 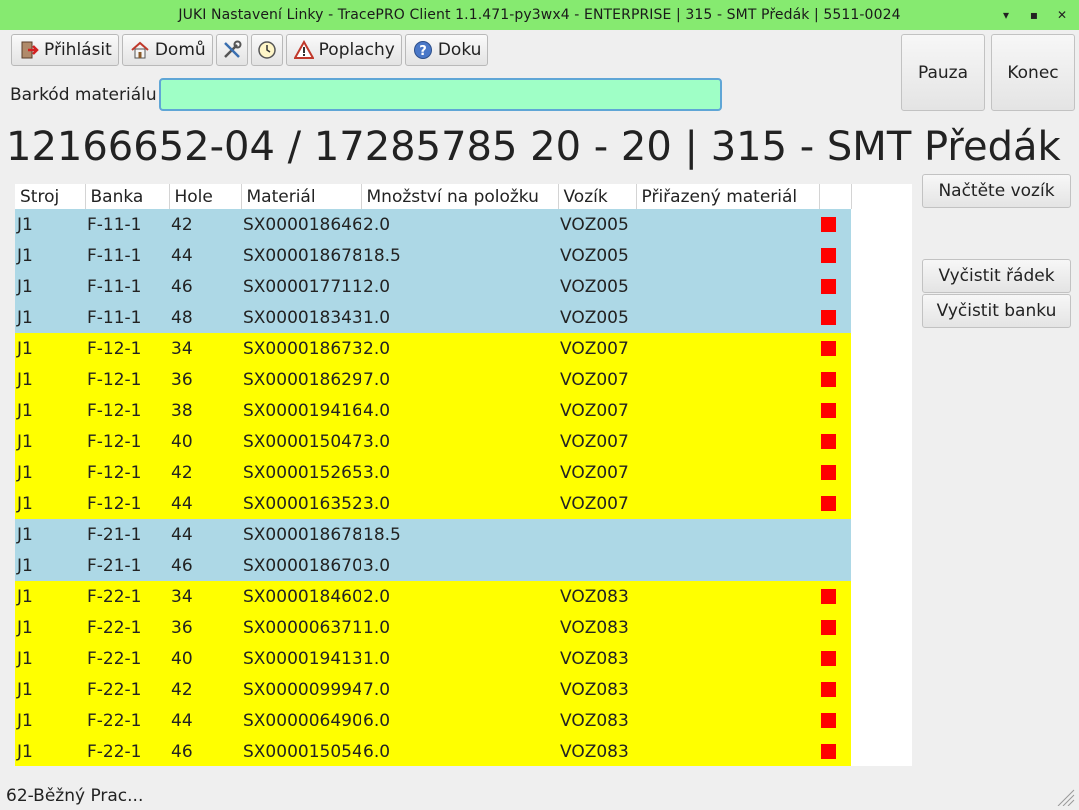 What do you see at coordinates (433, 565) in the screenshot?
I see `table-row: J1 F-21-1 46 SX000018670 3.0` at bounding box center [433, 565].